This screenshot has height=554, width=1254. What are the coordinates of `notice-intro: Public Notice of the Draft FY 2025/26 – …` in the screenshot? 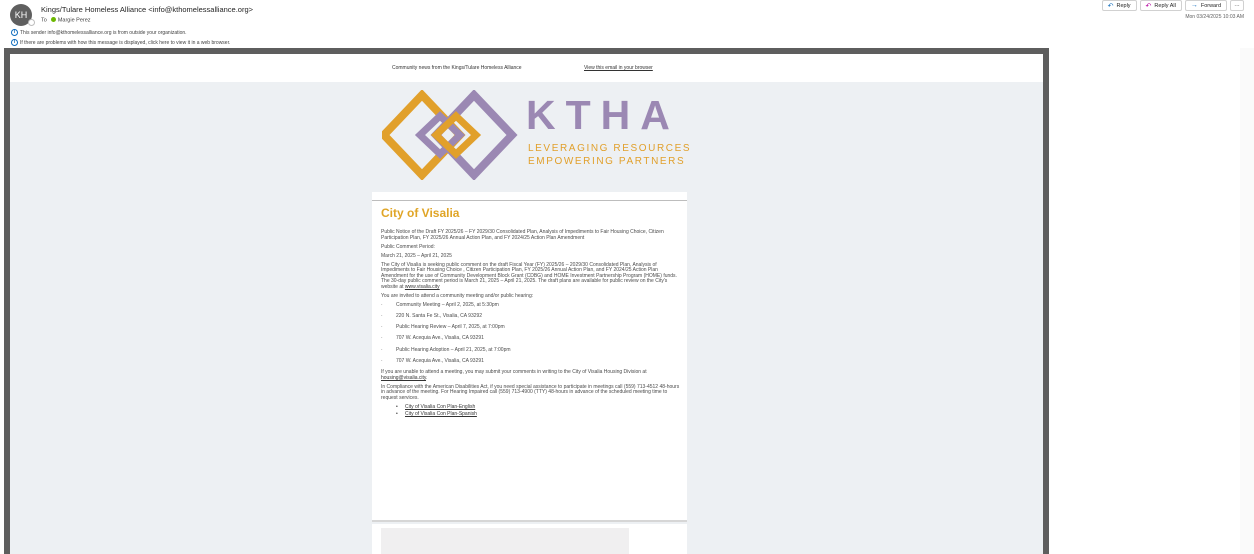 It's located at (522, 235).